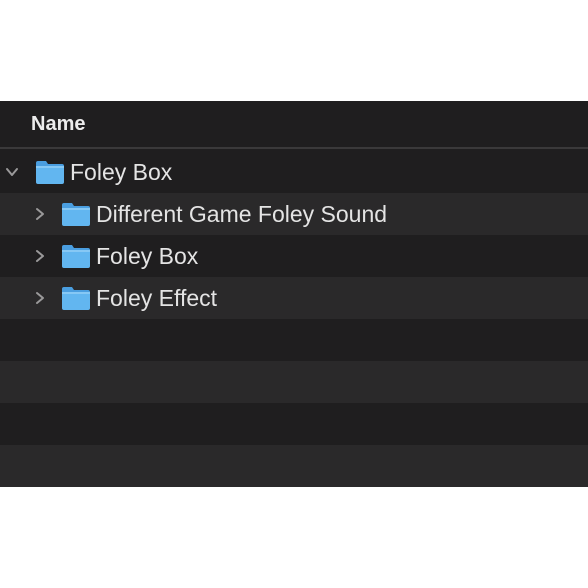 Image resolution: width=588 pixels, height=588 pixels. I want to click on list-item-folder: Different Game Foley Sound, so click(294, 214).